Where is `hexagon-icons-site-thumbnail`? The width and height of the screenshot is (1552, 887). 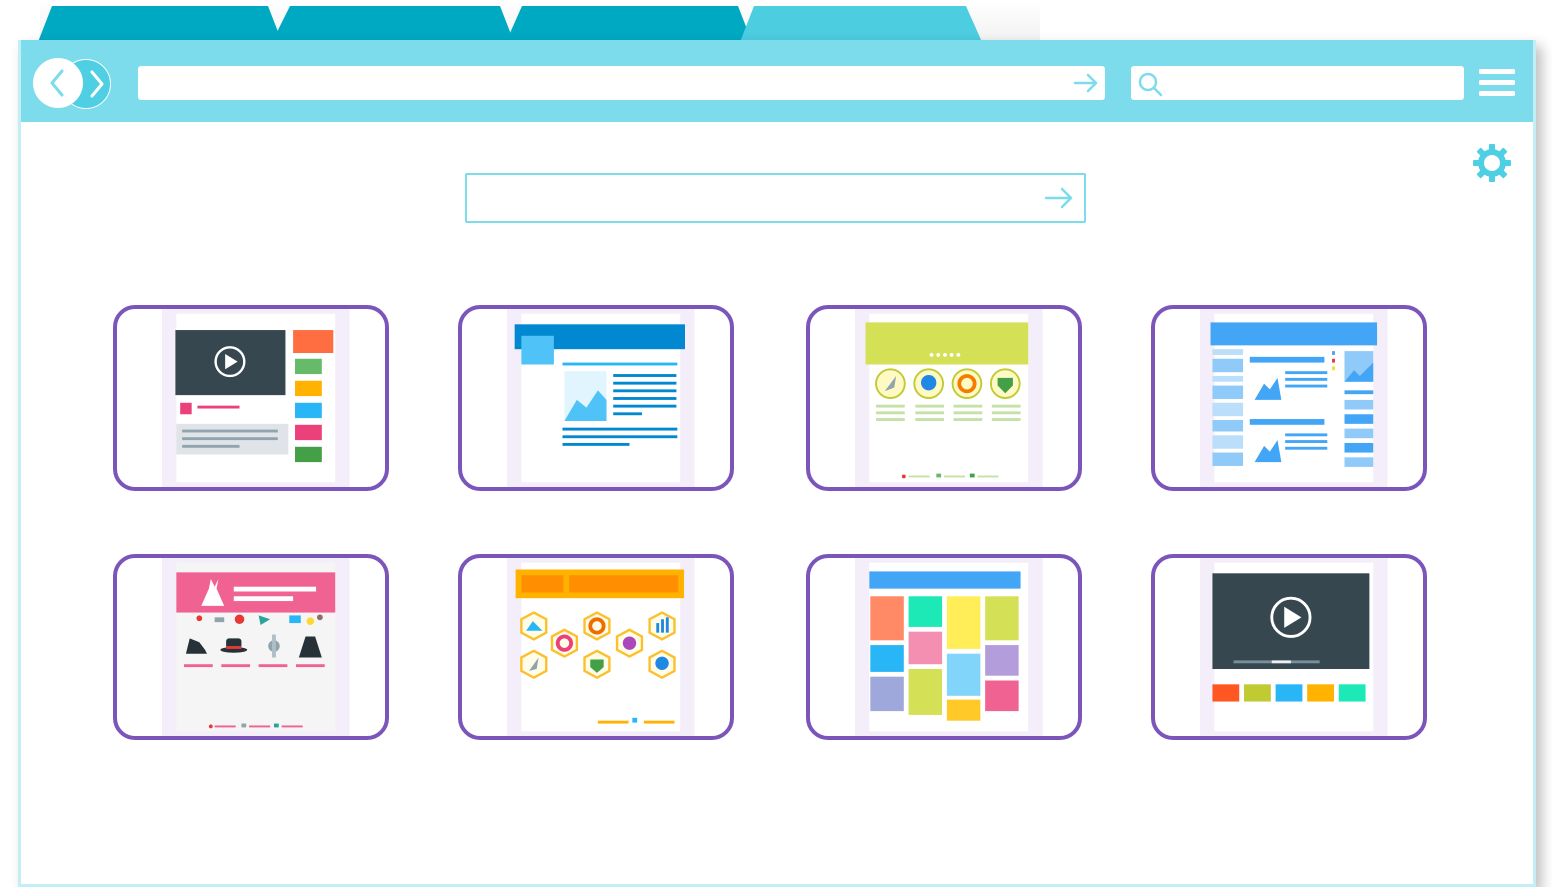 hexagon-icons-site-thumbnail is located at coordinates (601, 647).